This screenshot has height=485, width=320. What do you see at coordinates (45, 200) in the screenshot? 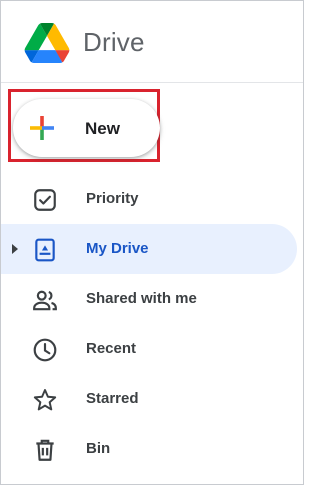
I see `priority-check-icon` at bounding box center [45, 200].